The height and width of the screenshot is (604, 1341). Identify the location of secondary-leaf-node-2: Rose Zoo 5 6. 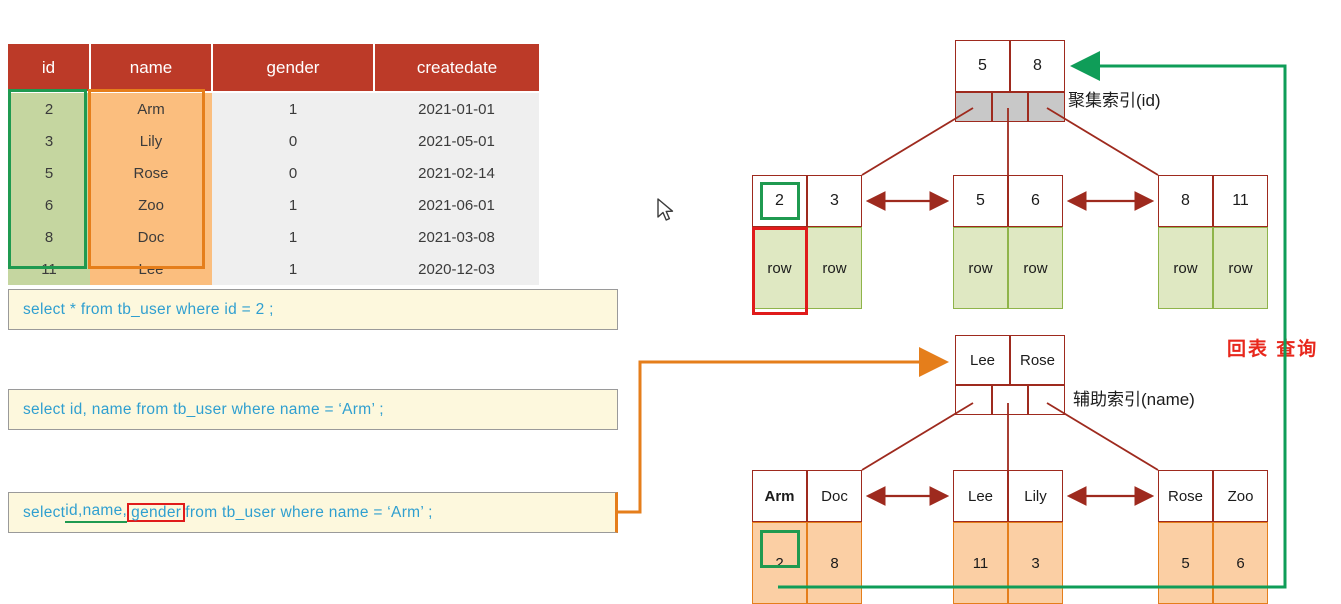
(1213, 537).